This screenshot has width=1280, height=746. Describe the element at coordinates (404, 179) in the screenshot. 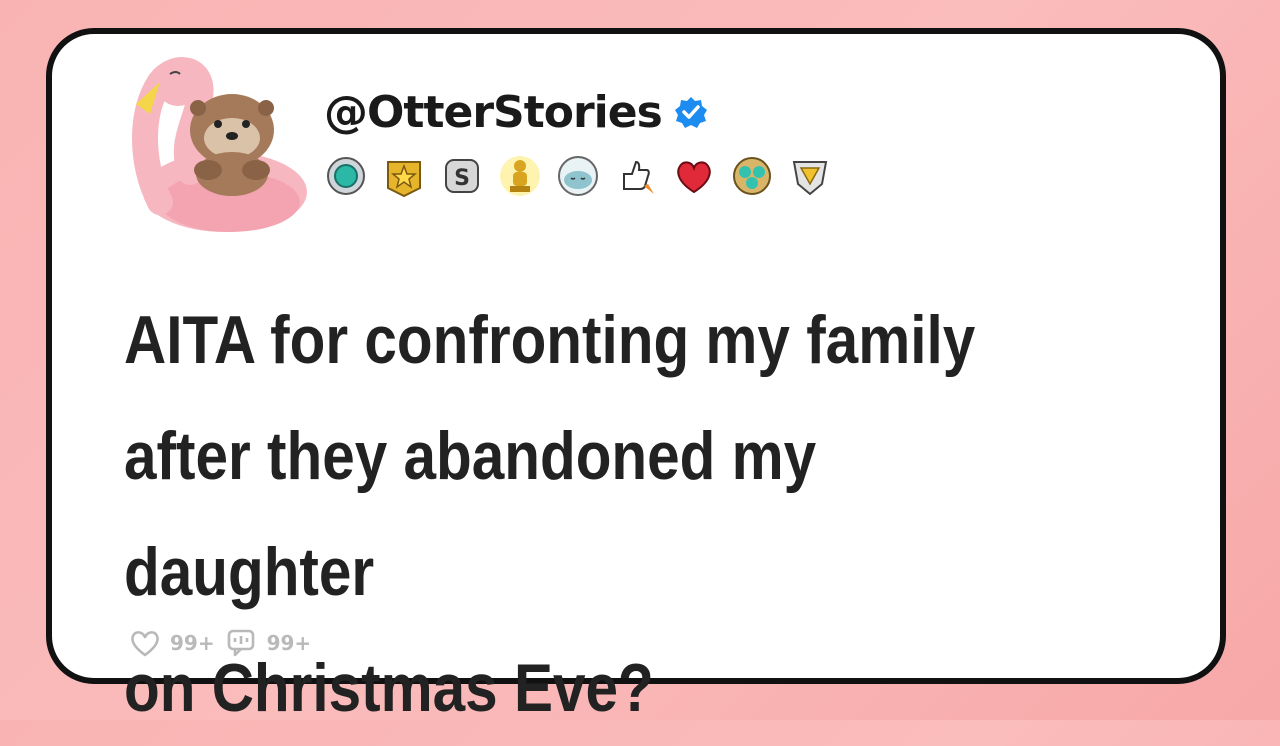

I see `gold-star-badge-icon` at that location.